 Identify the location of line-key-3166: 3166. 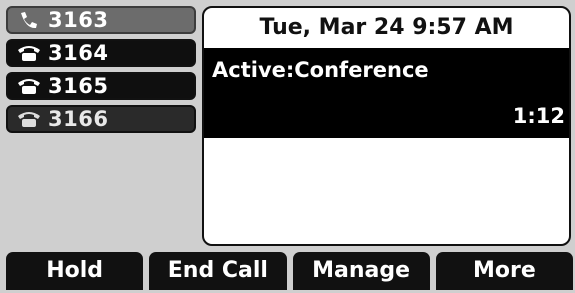
(101, 119).